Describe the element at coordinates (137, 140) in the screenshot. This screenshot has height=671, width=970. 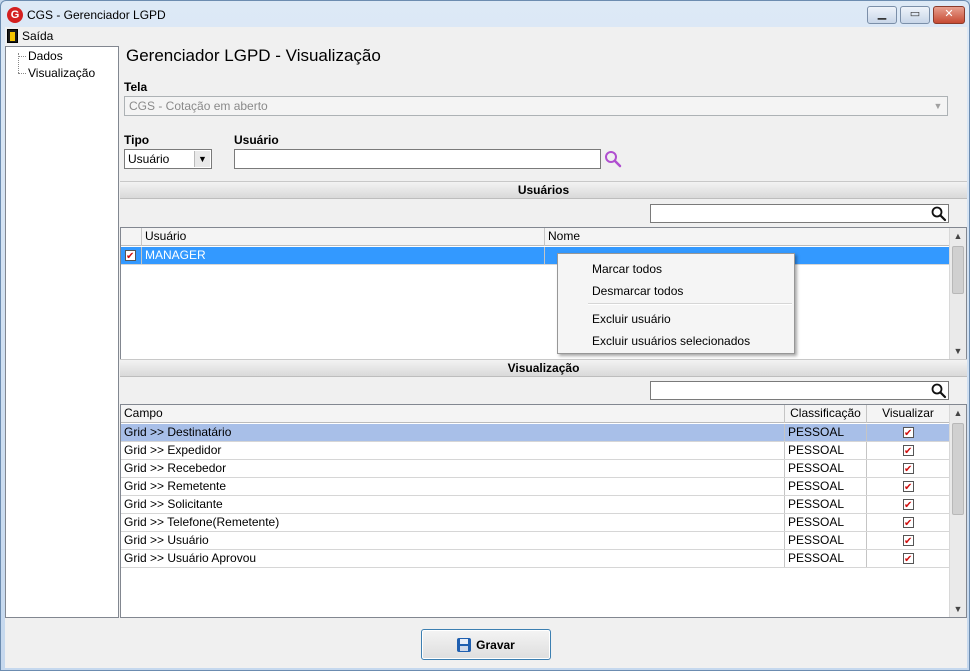
I see `tipo-label: Tipo` at that location.